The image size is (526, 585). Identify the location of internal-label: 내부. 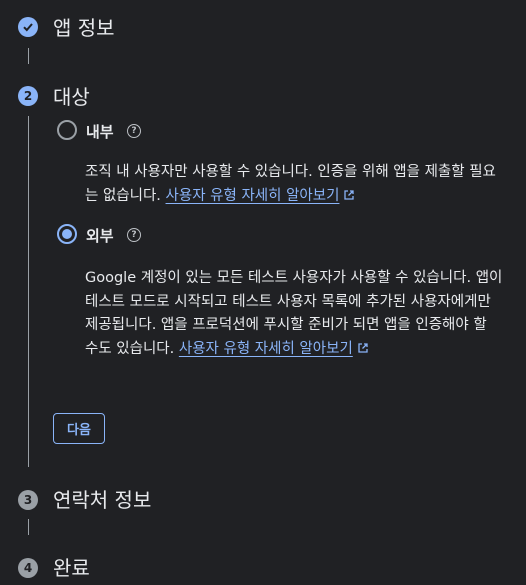
(100, 131).